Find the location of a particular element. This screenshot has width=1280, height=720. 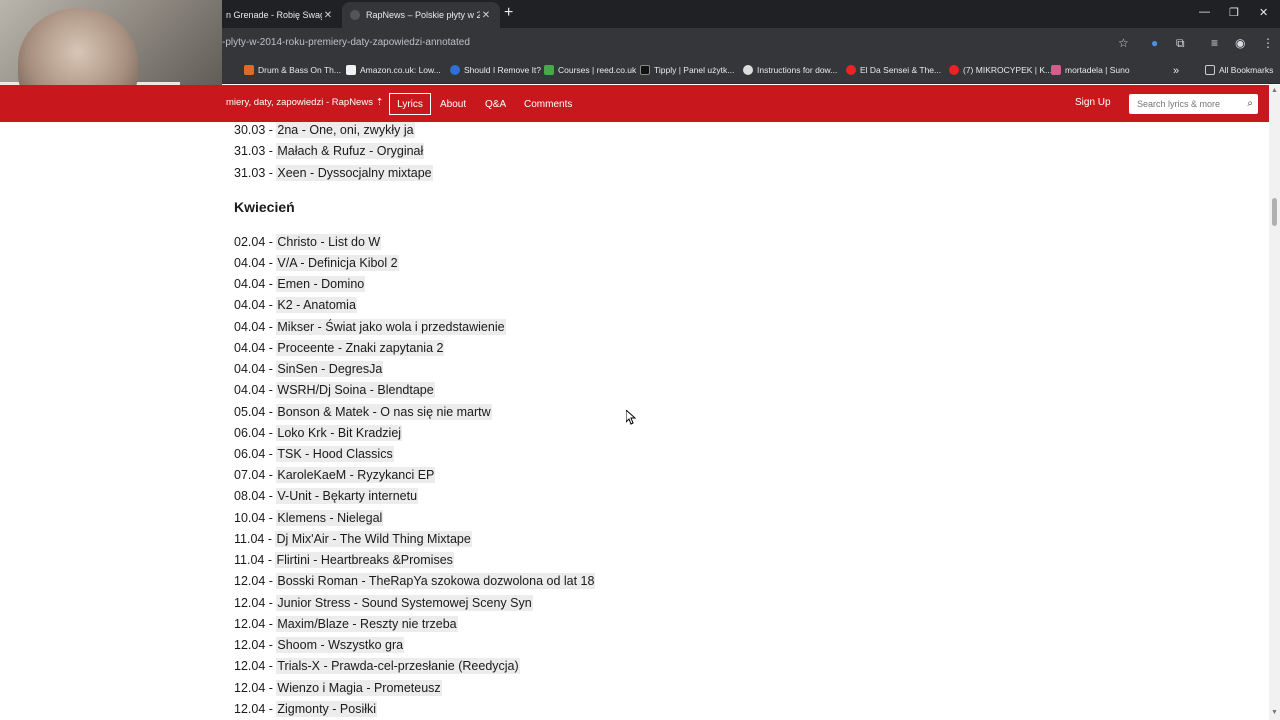

all-bookmarks: All Bookmarks is located at coordinates (1239, 70).